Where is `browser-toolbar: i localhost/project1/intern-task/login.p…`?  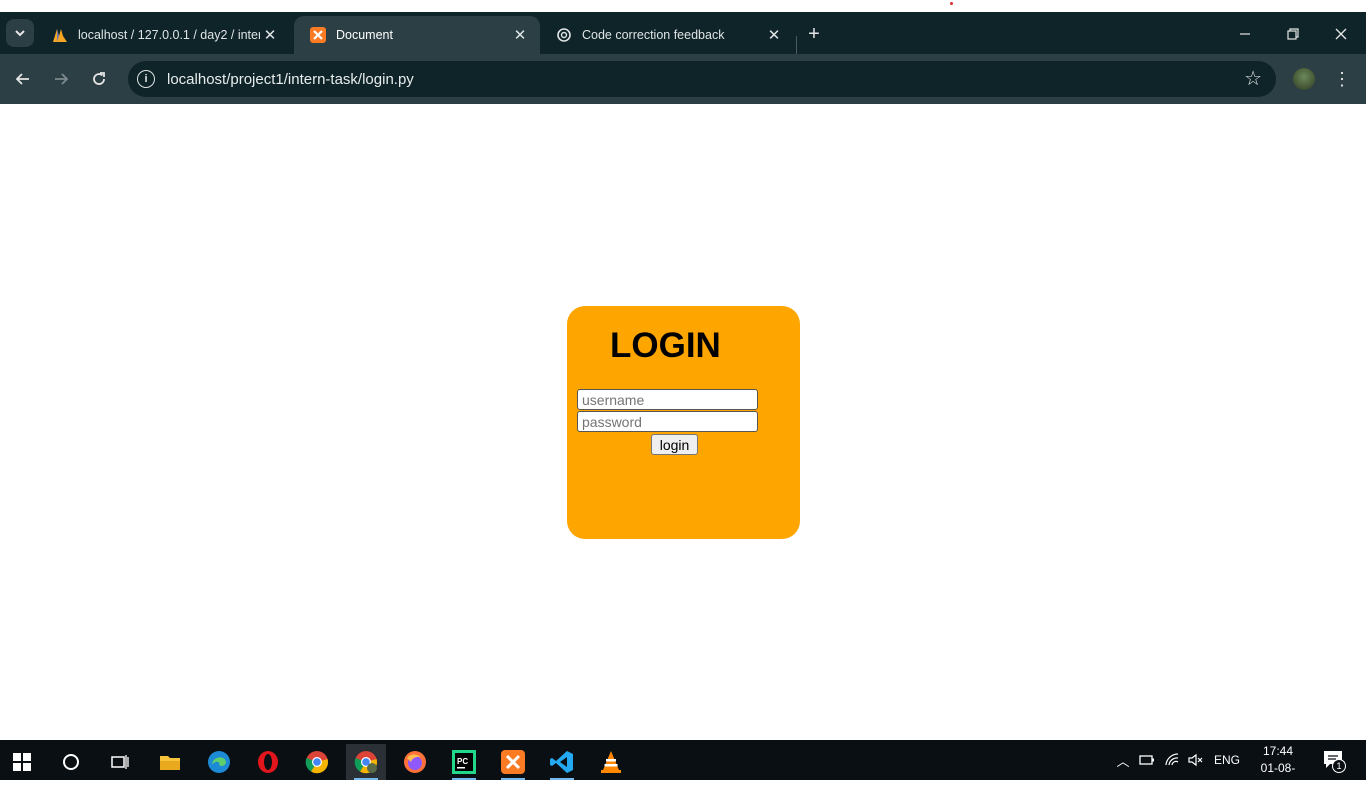 browser-toolbar: i localhost/project1/intern-task/login.p… is located at coordinates (683, 79).